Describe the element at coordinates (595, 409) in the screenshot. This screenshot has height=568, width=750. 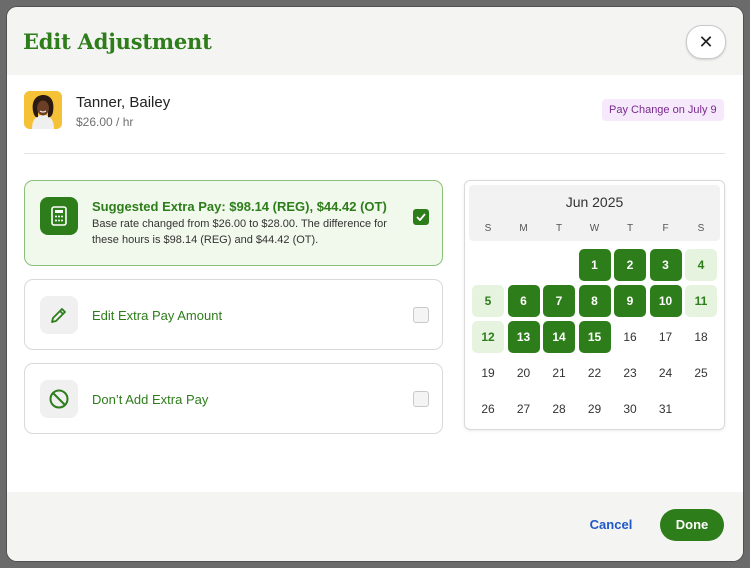
I see `calendar-day: 29` at that location.